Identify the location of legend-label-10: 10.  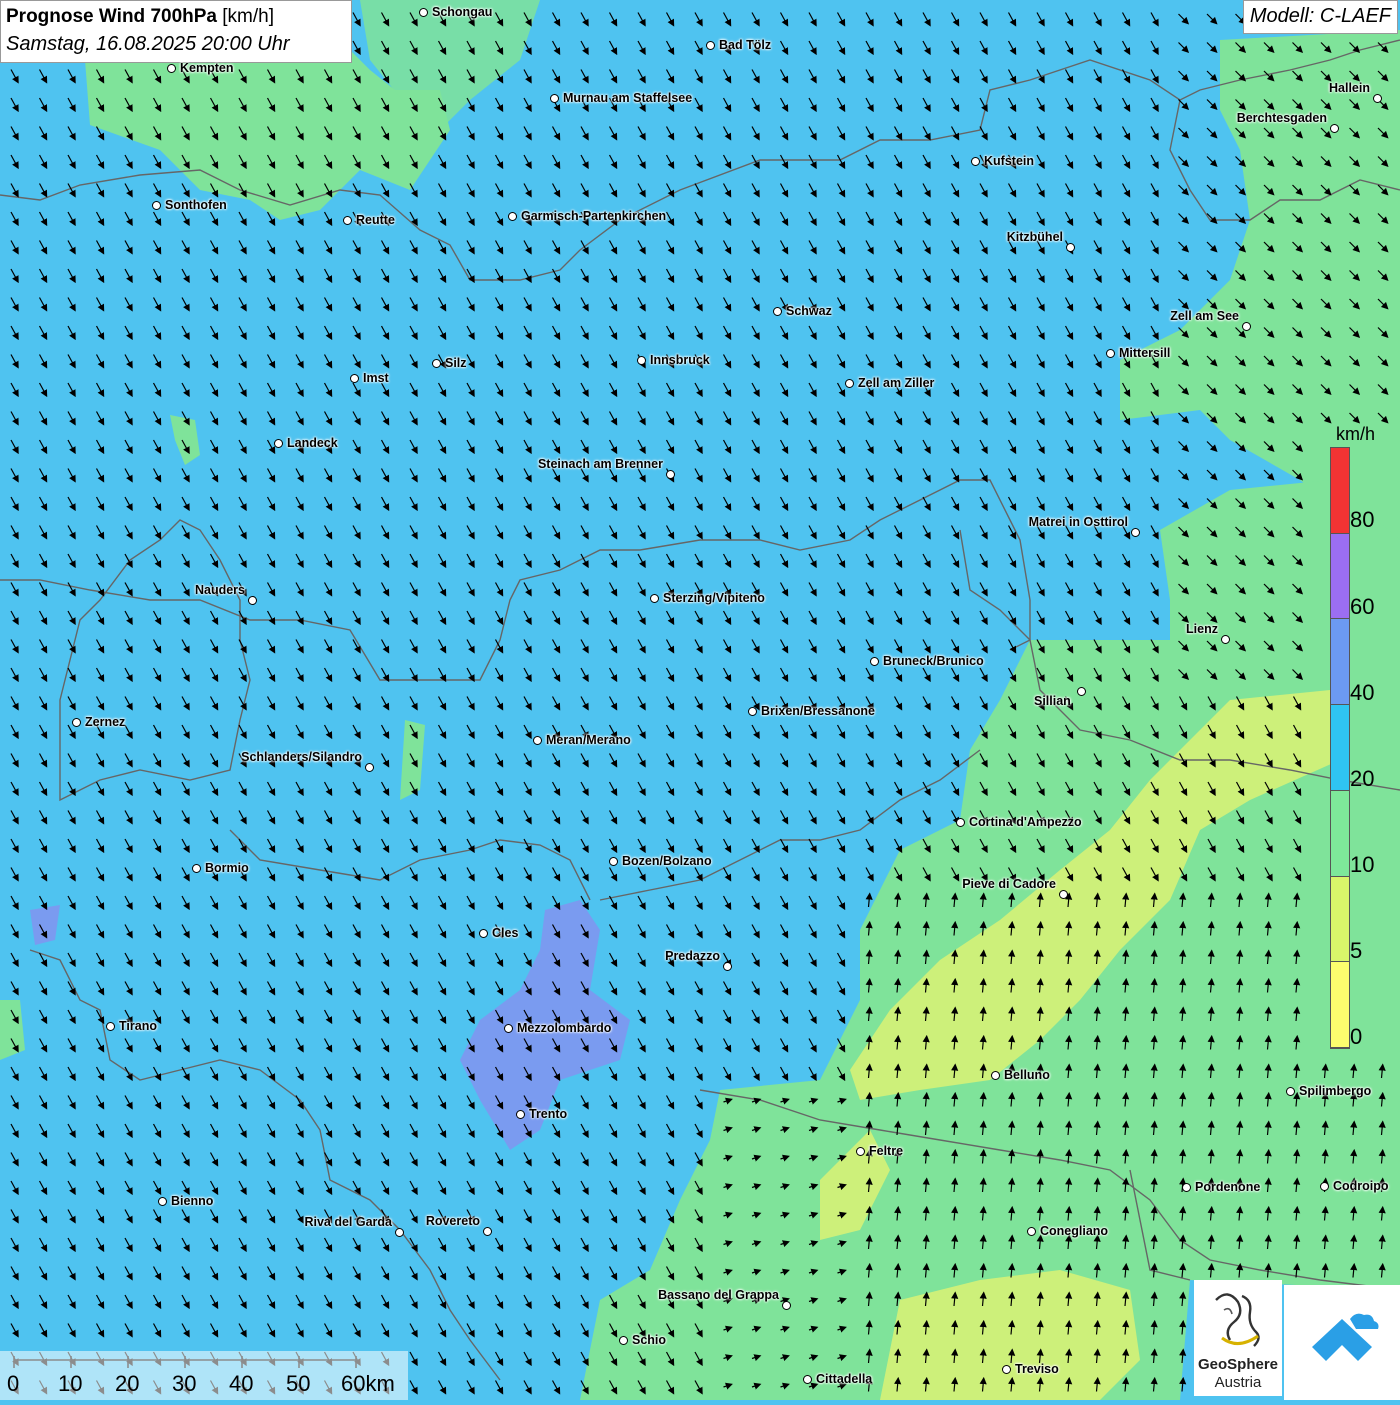
(1362, 864).